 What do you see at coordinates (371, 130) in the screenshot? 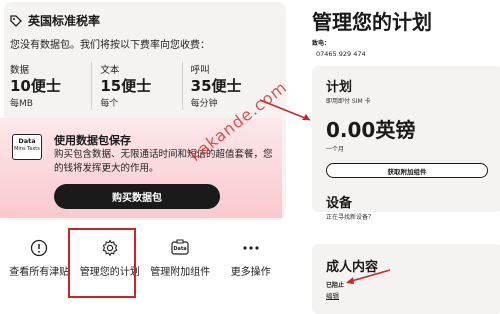
I see `plan-price: 0.00英镑` at bounding box center [371, 130].